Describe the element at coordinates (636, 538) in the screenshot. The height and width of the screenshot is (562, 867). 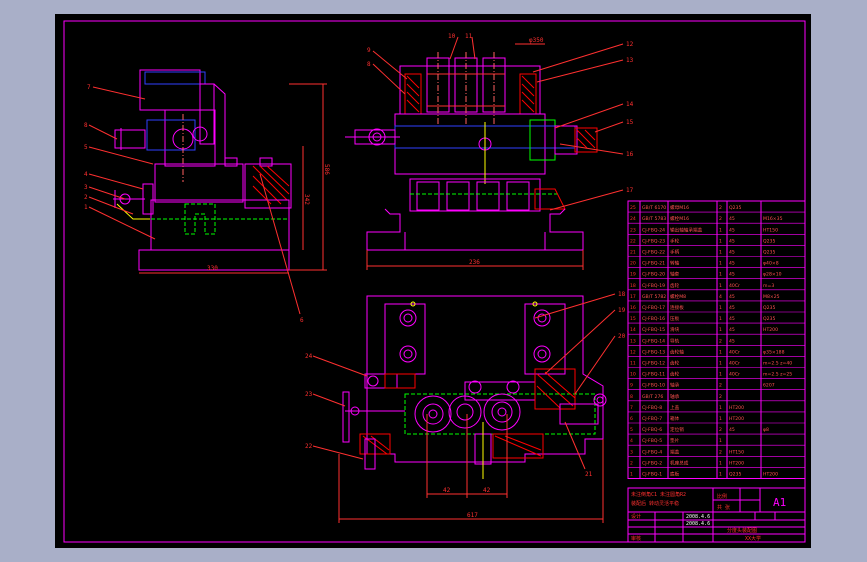
I see `checker-label: 审核` at that location.